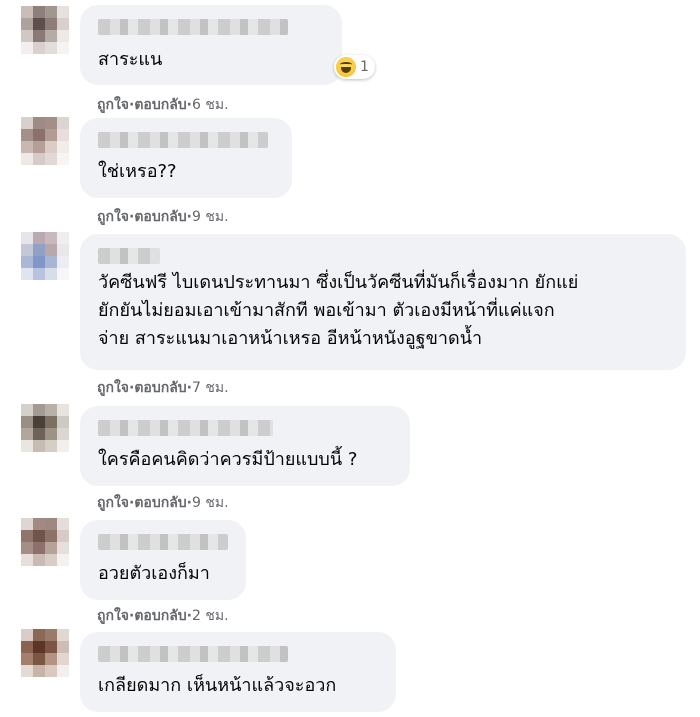 The image size is (700, 717). Describe the element at coordinates (210, 616) in the screenshot. I see `timestamp: 2 ชม.` at that location.